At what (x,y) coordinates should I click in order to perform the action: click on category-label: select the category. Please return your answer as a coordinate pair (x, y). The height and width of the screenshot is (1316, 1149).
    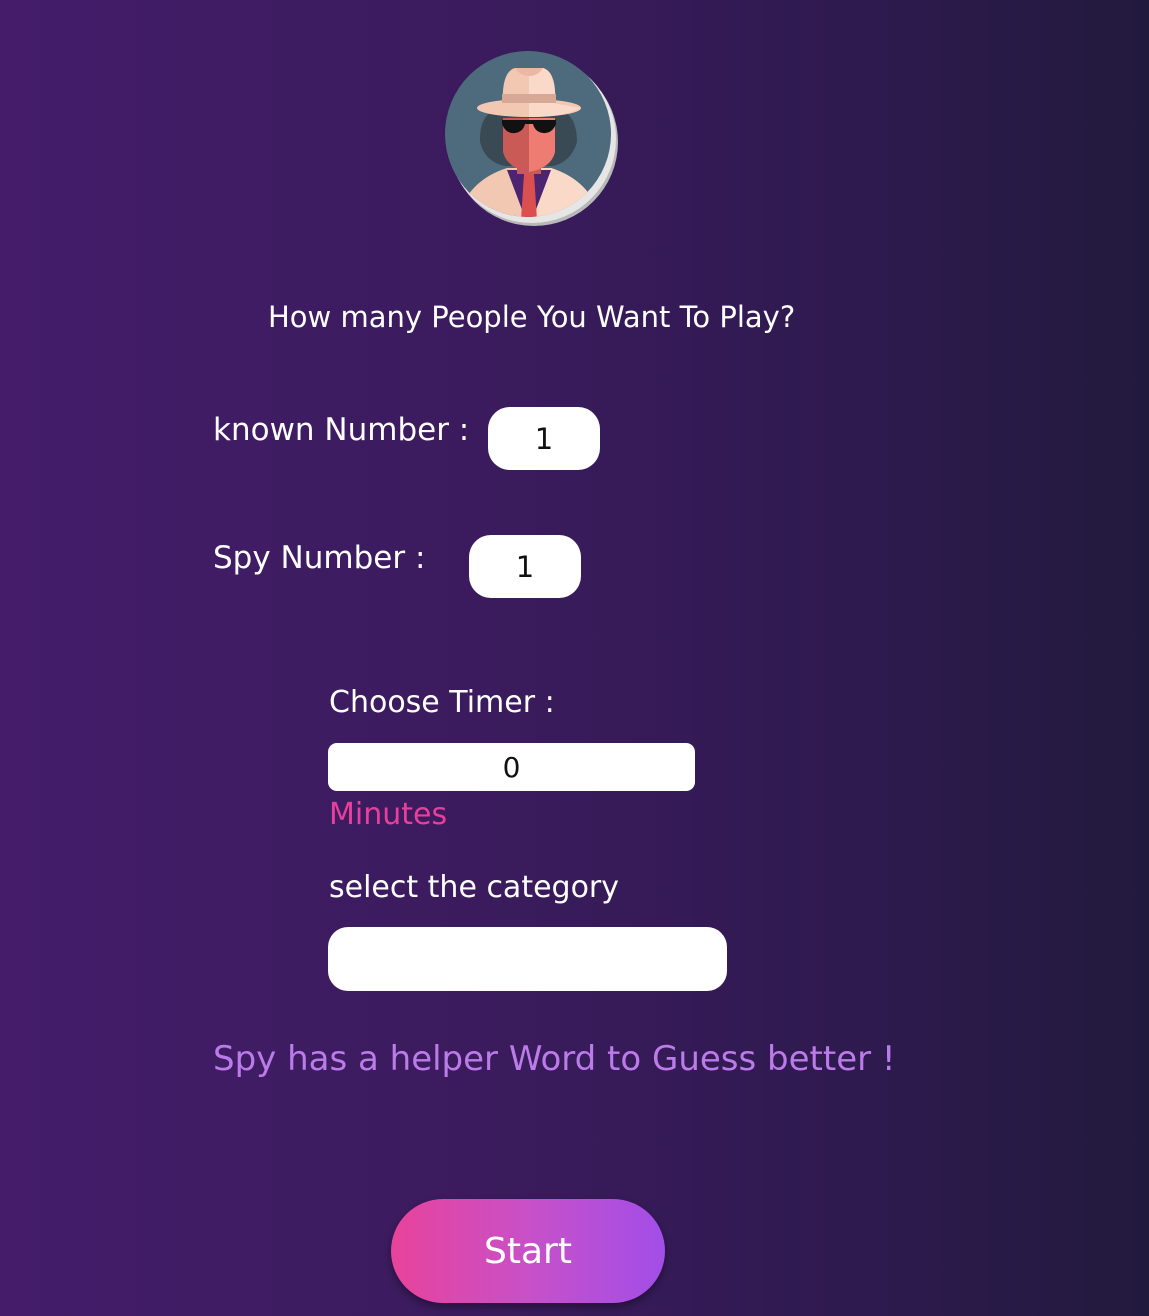
    Looking at the image, I should click on (474, 887).